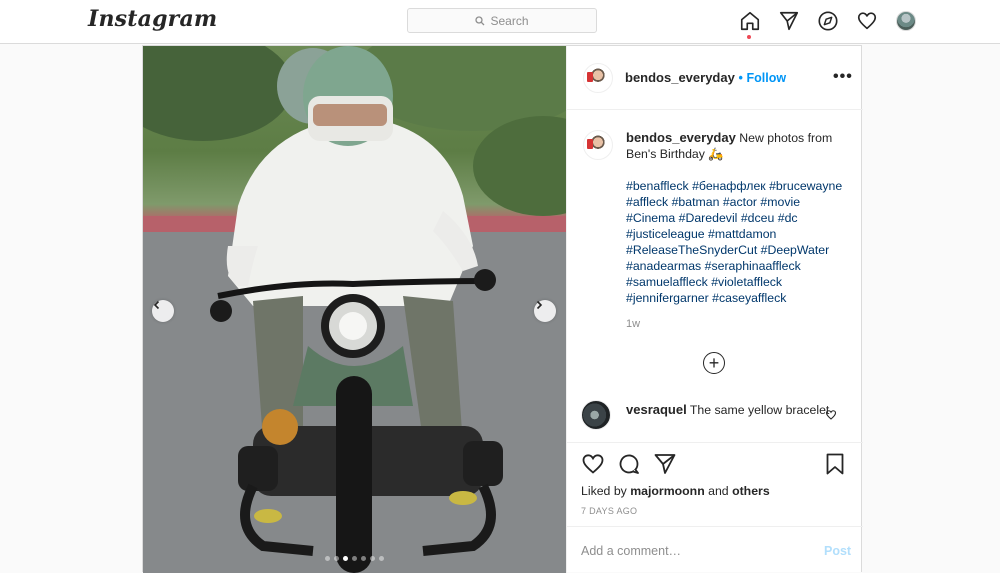 The image size is (1000, 573). What do you see at coordinates (715, 549) in the screenshot?
I see `add-comment-bar: Add a comment… Post` at bounding box center [715, 549].